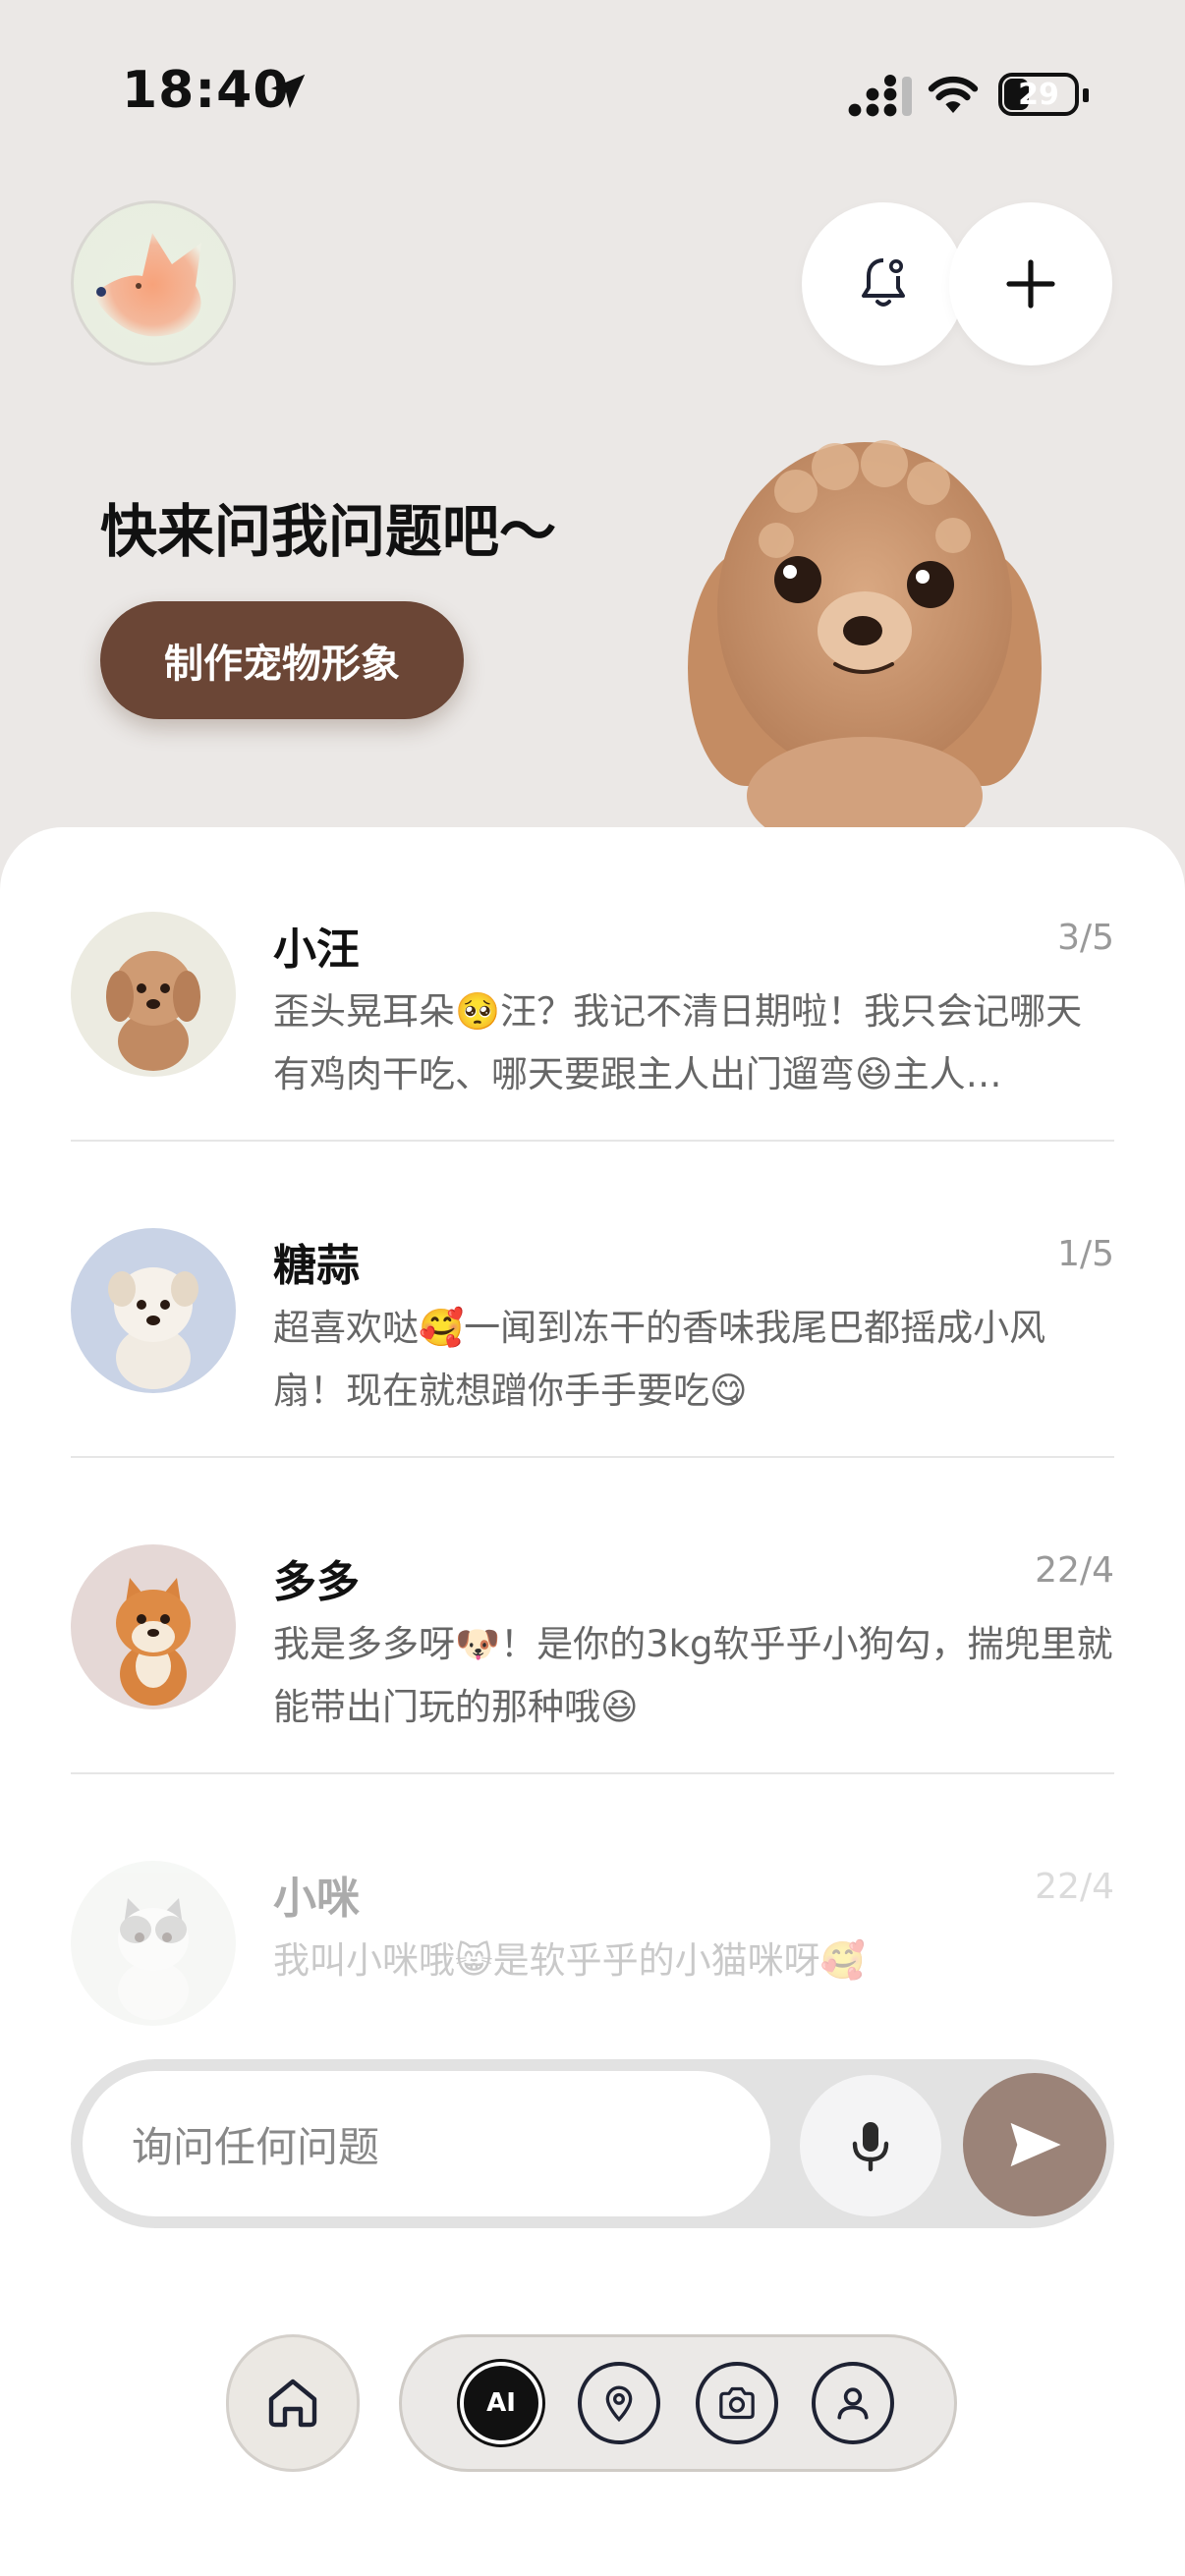  What do you see at coordinates (147, 285) in the screenshot?
I see `fox-avatar-icon` at bounding box center [147, 285].